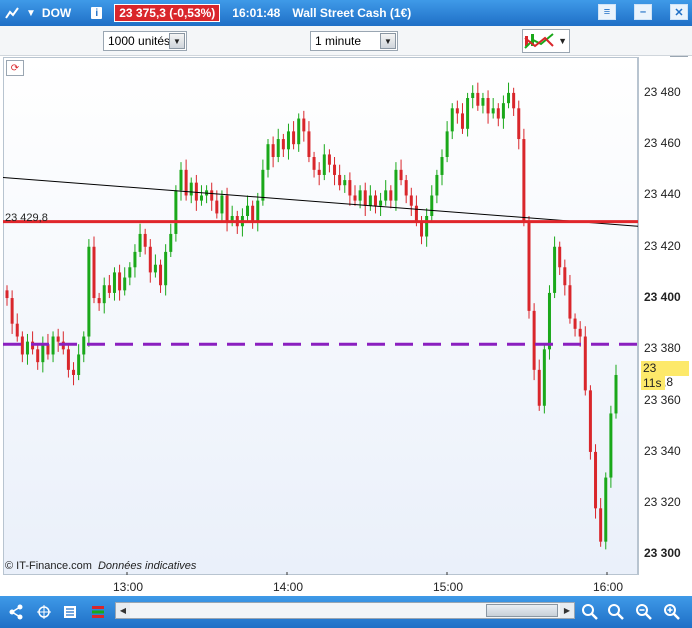 This screenshot has width=692, height=628. What do you see at coordinates (607, 12) in the screenshot?
I see `menu-icon: ≡` at bounding box center [607, 12].